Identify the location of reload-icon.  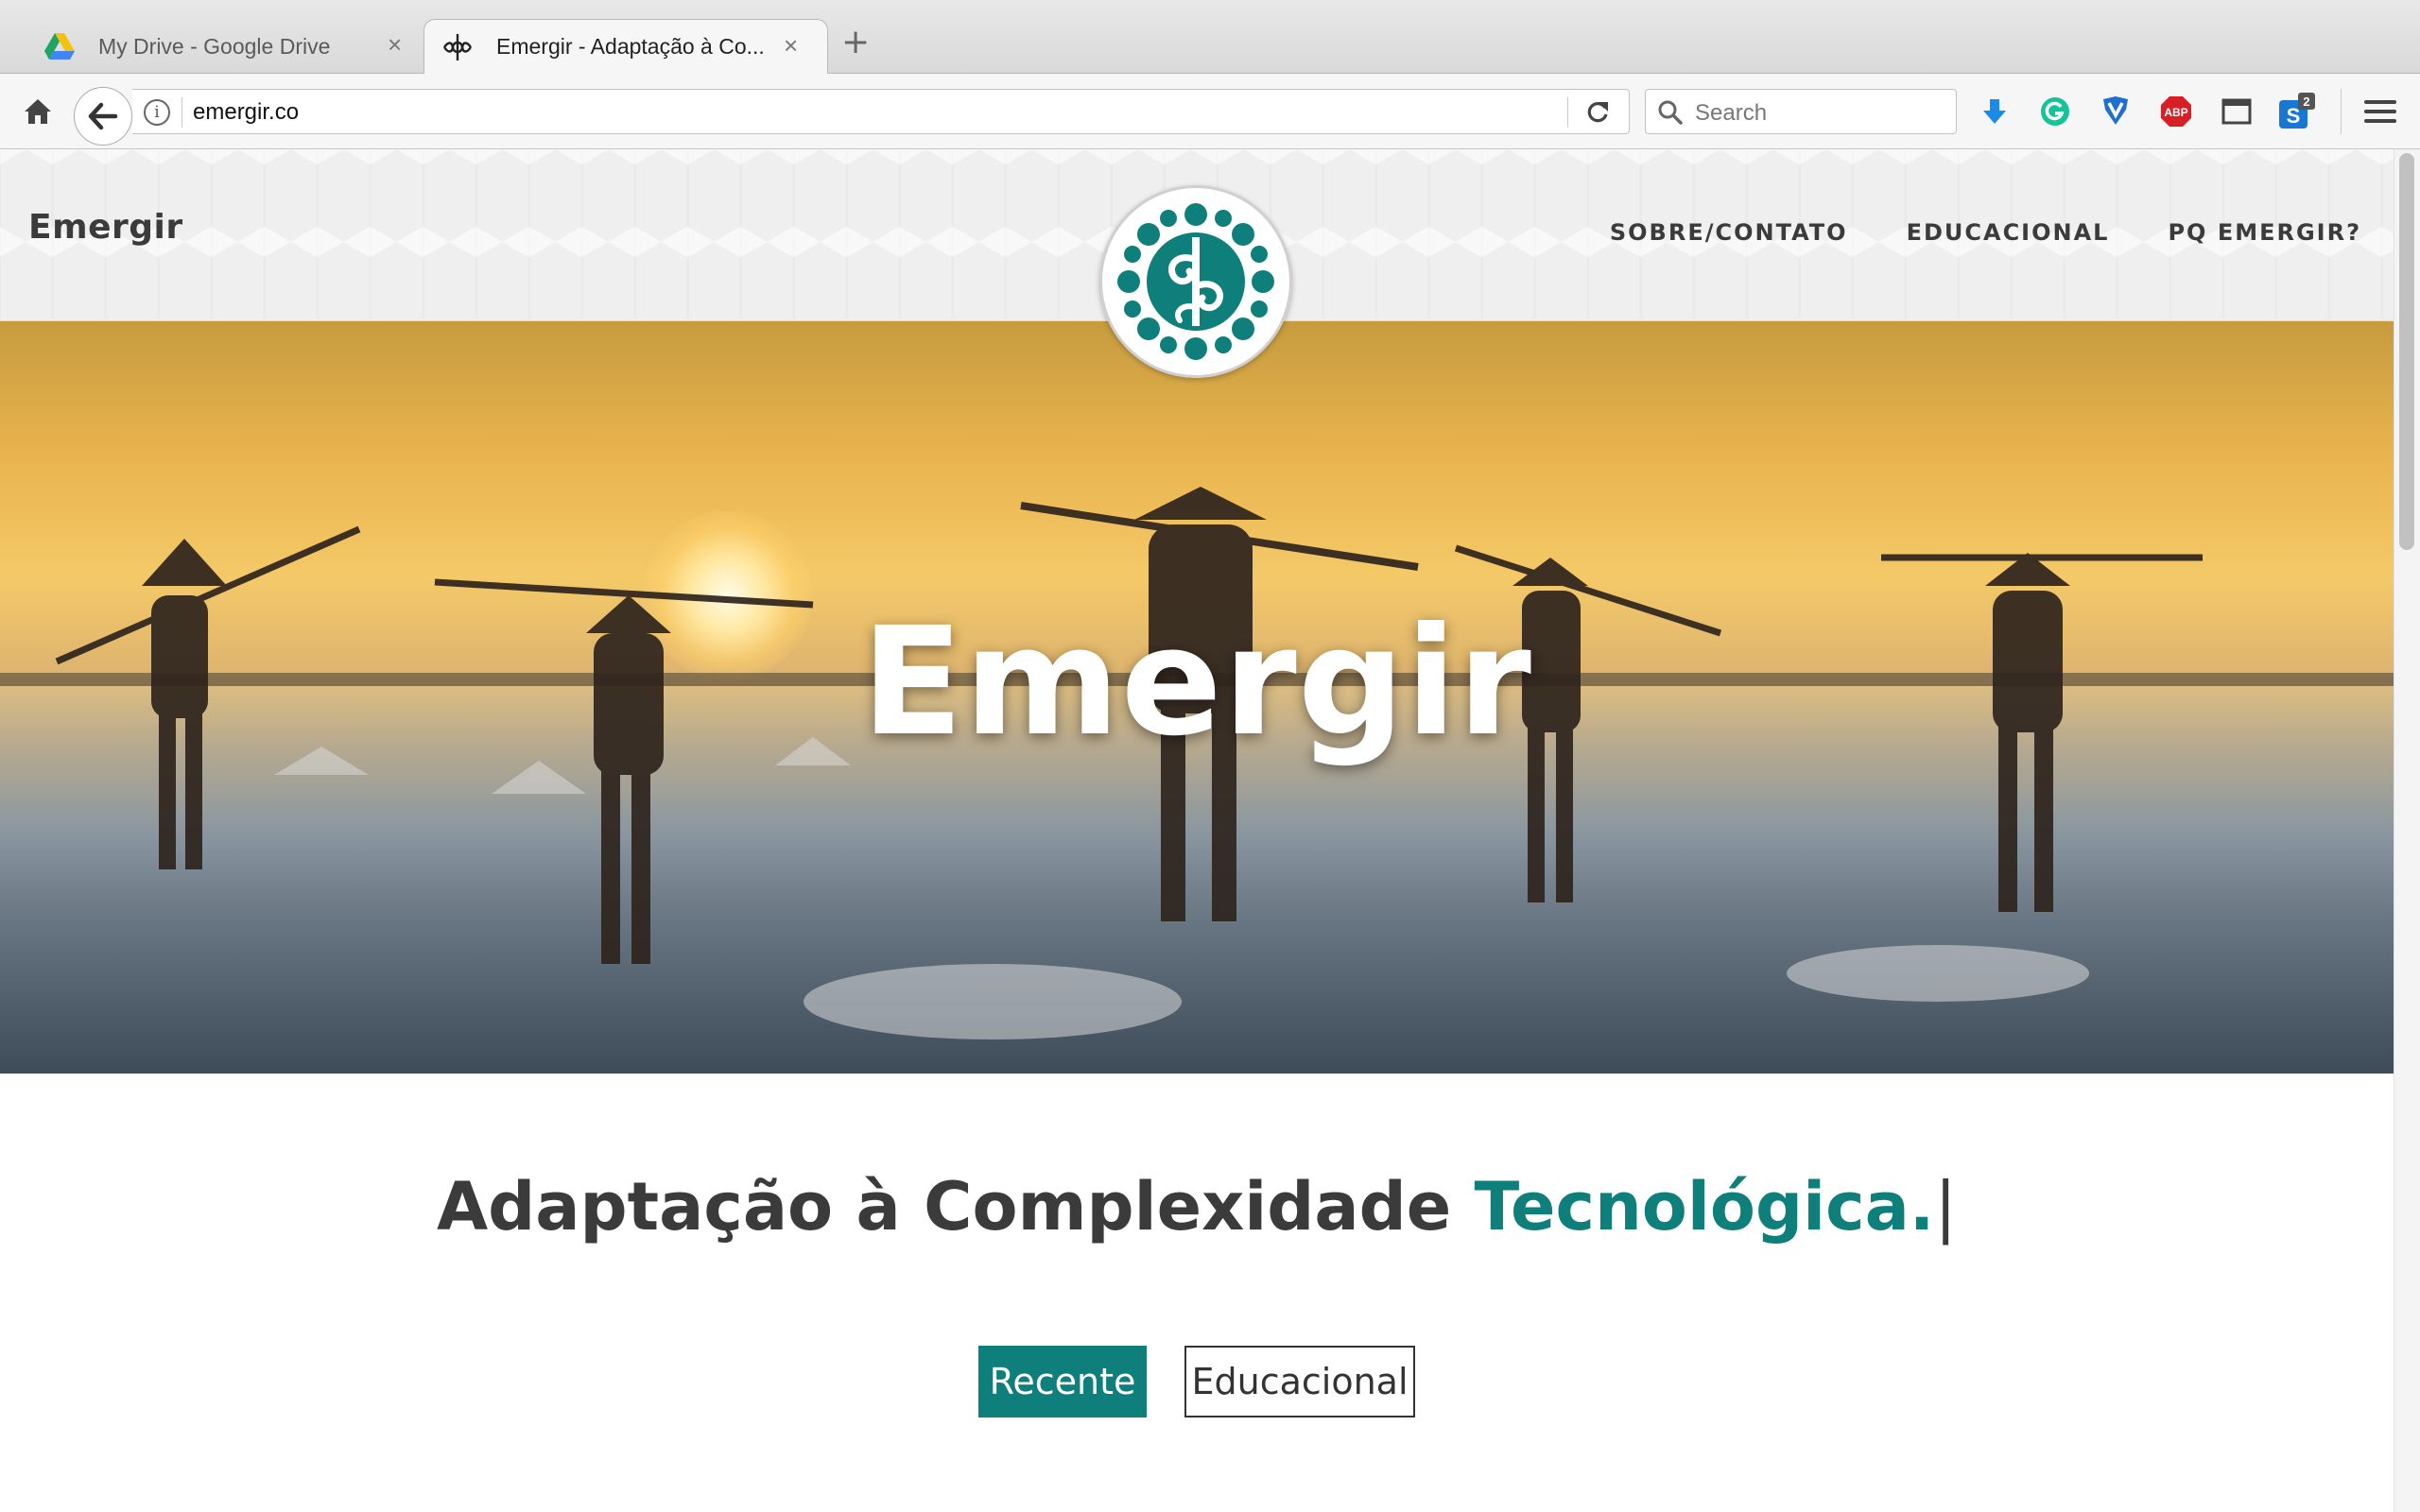
(1597, 112).